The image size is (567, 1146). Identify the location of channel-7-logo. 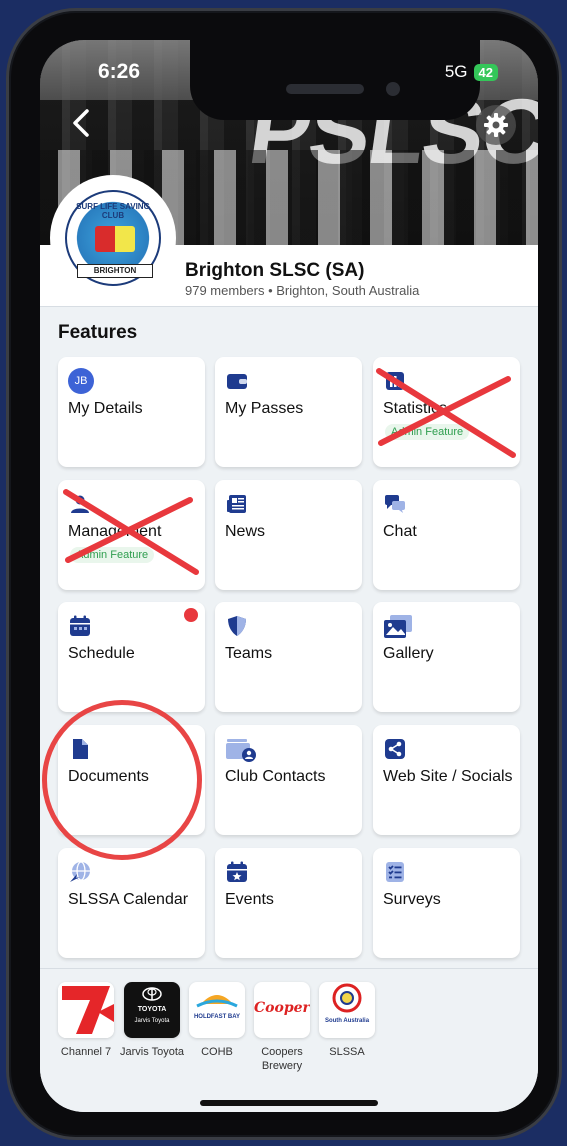
(86, 1010).